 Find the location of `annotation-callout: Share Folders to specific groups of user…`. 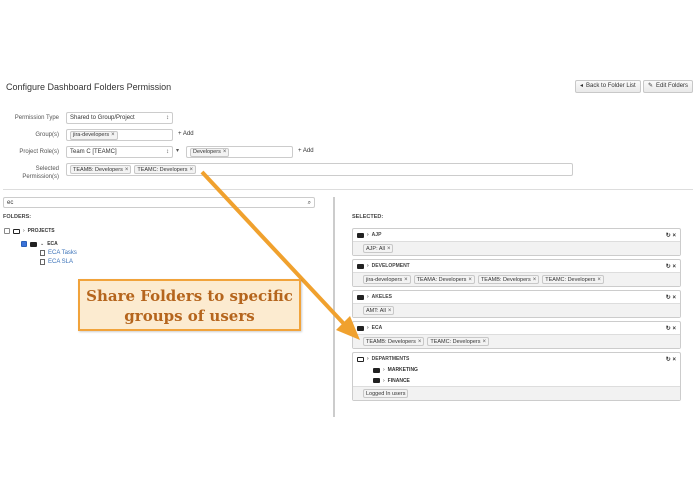

annotation-callout: Share Folders to specific groups of user… is located at coordinates (189, 305).